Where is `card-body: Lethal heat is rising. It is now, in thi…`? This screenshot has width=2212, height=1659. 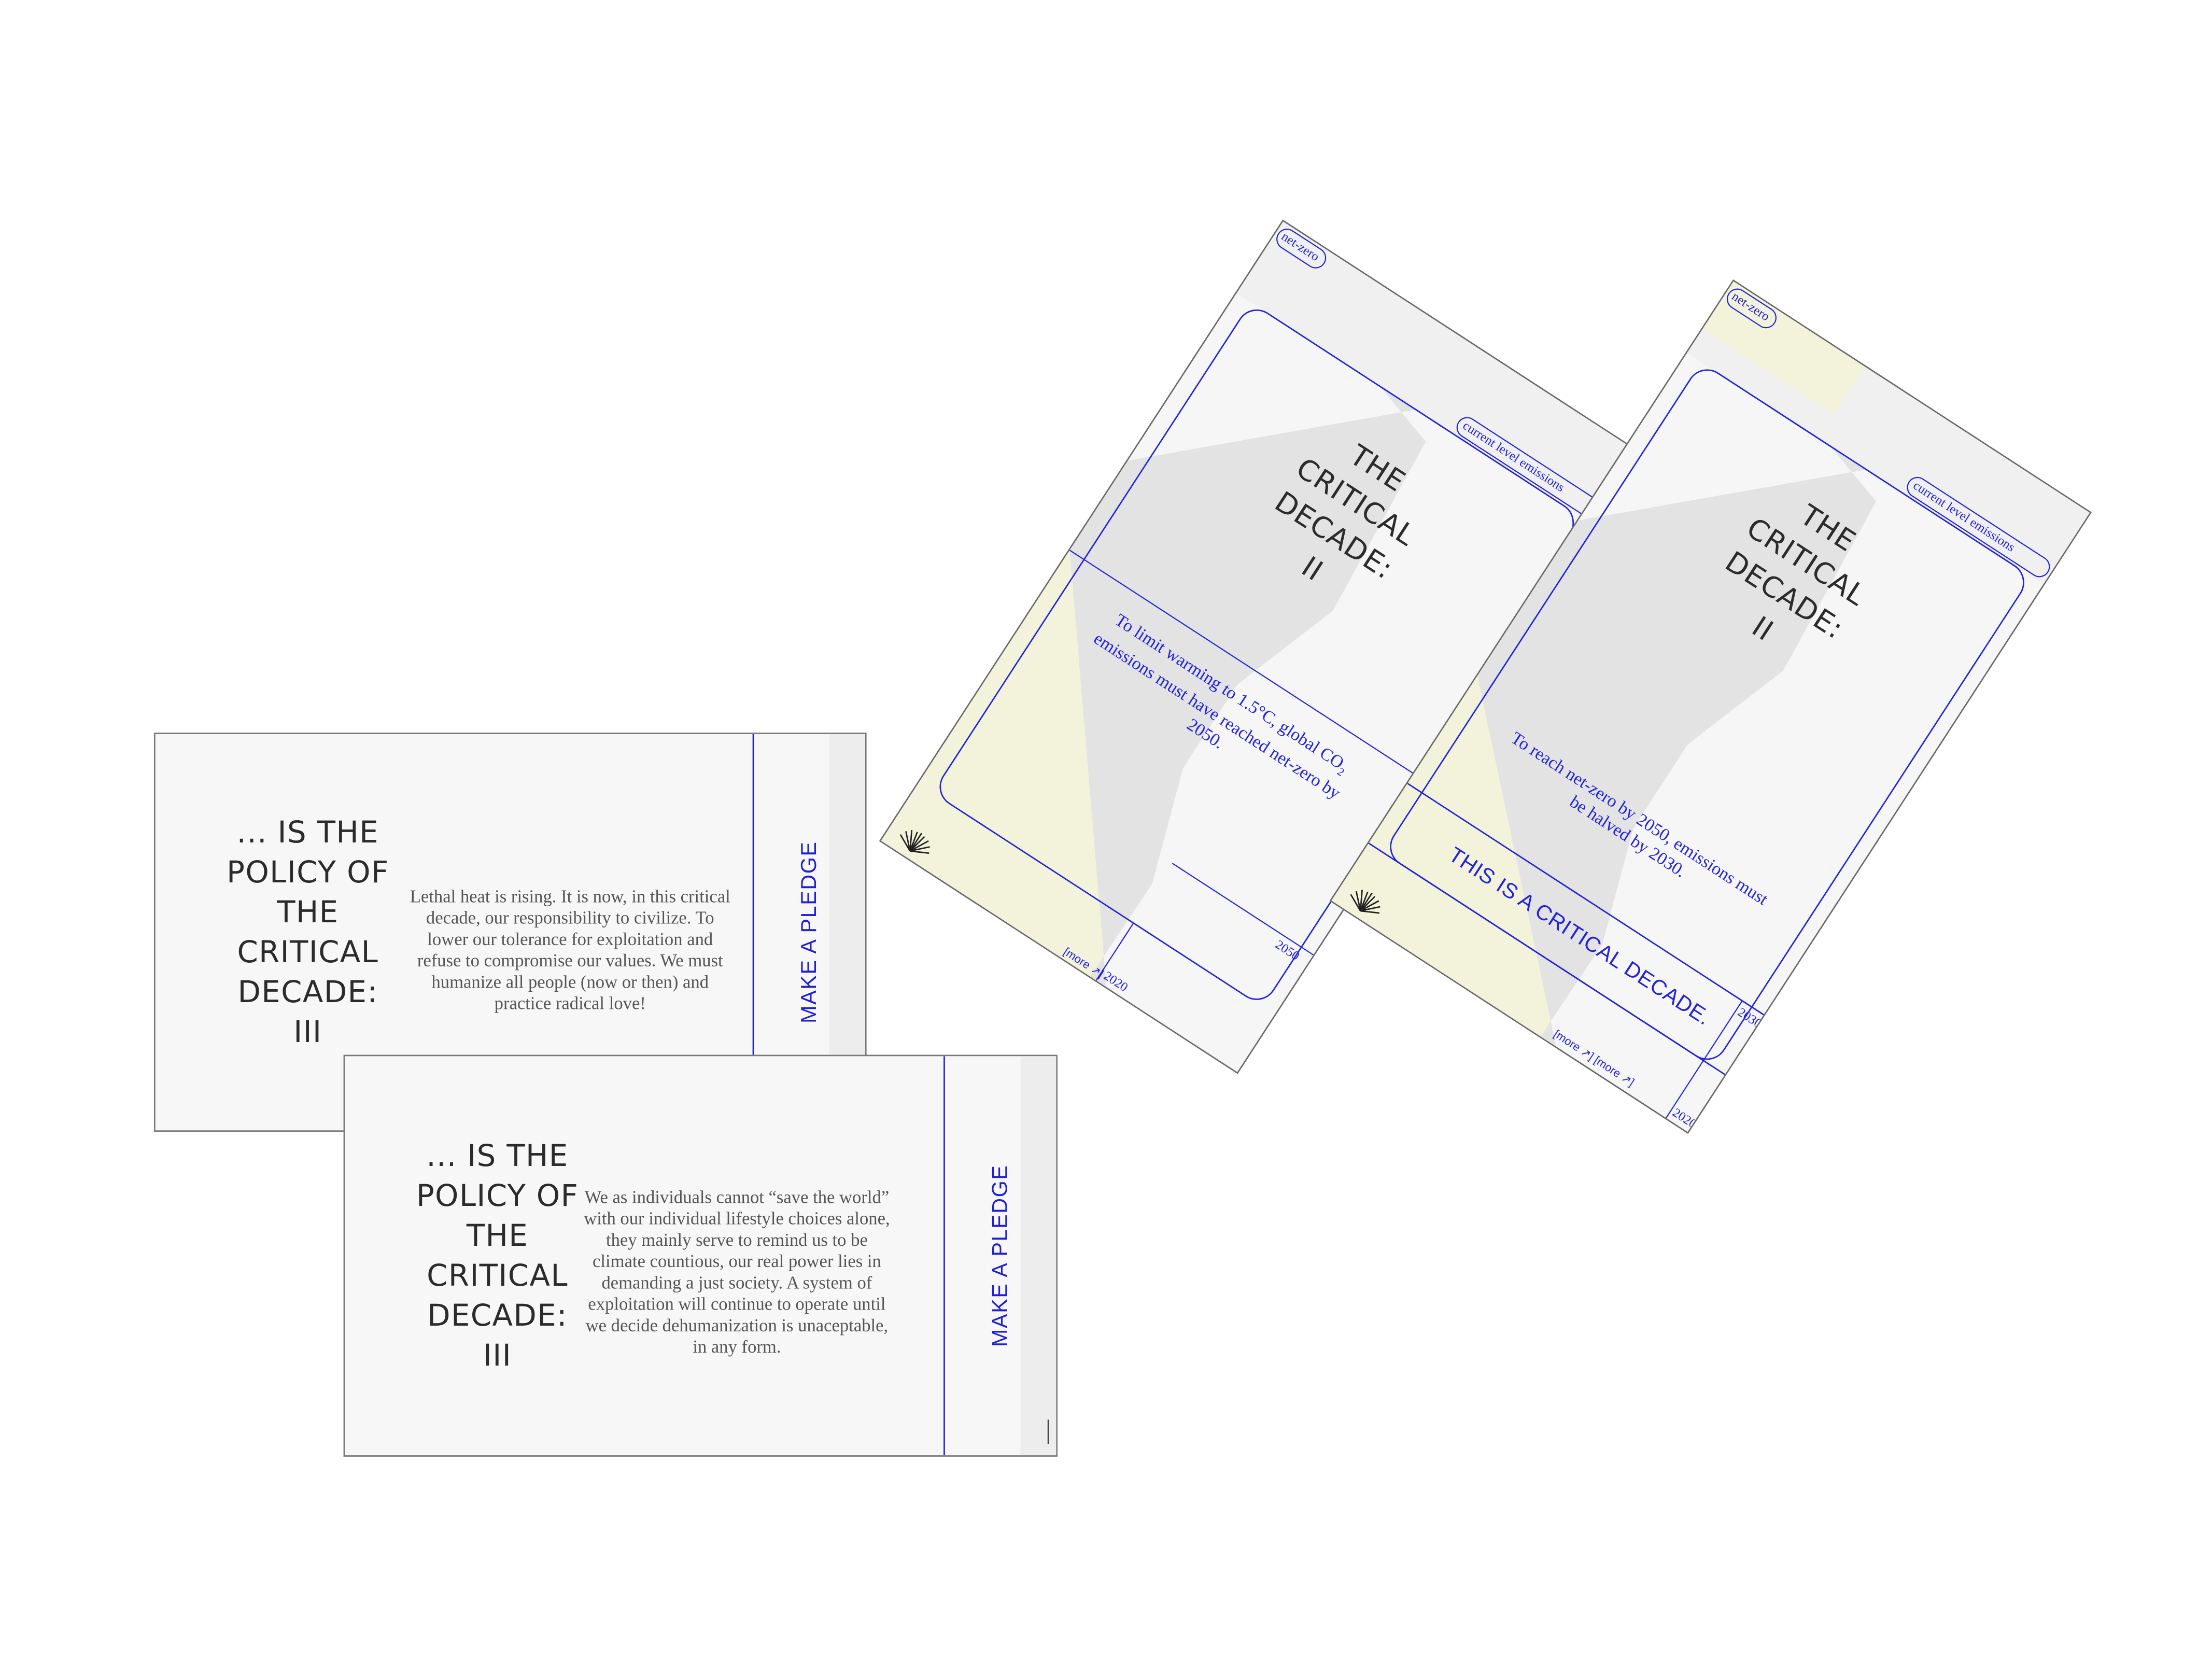 card-body: Lethal heat is rising. It is now, in thi… is located at coordinates (570, 950).